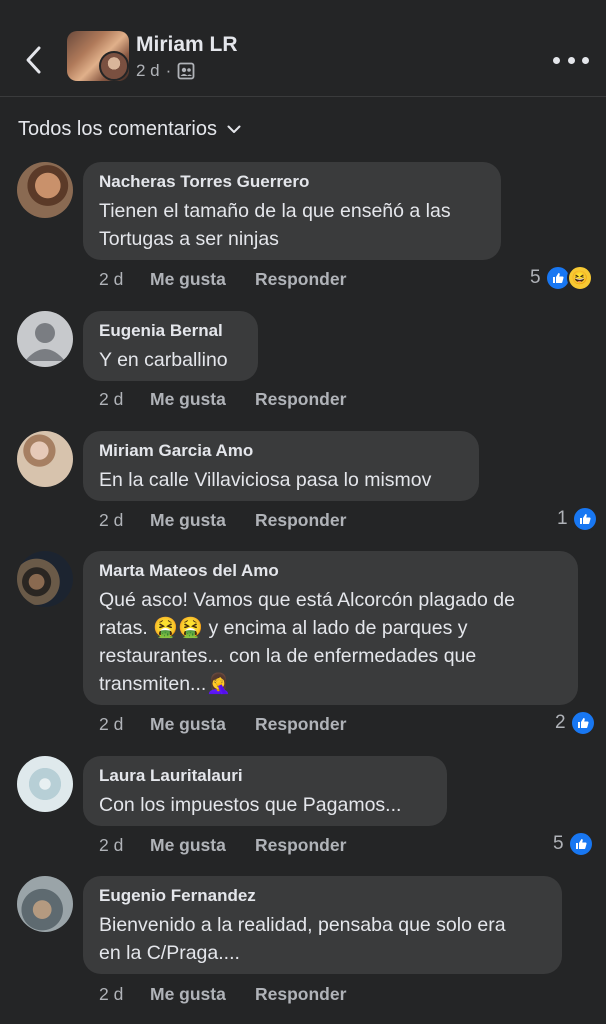 This screenshot has height=1024, width=606. I want to click on comment-text-line: ratas. 🤮🤮 y encima al lado de parques y, so click(330, 628).